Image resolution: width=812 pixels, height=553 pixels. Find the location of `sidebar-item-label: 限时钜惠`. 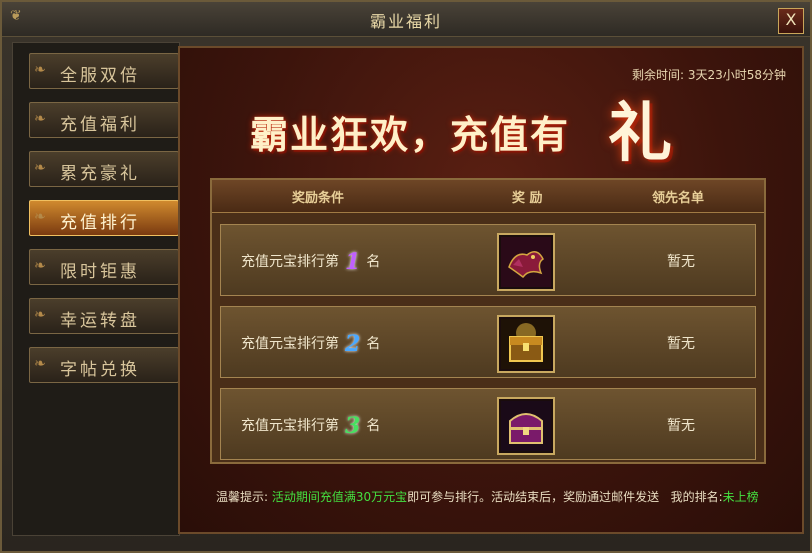

sidebar-item-label: 限时钜惠 is located at coordinates (100, 272).